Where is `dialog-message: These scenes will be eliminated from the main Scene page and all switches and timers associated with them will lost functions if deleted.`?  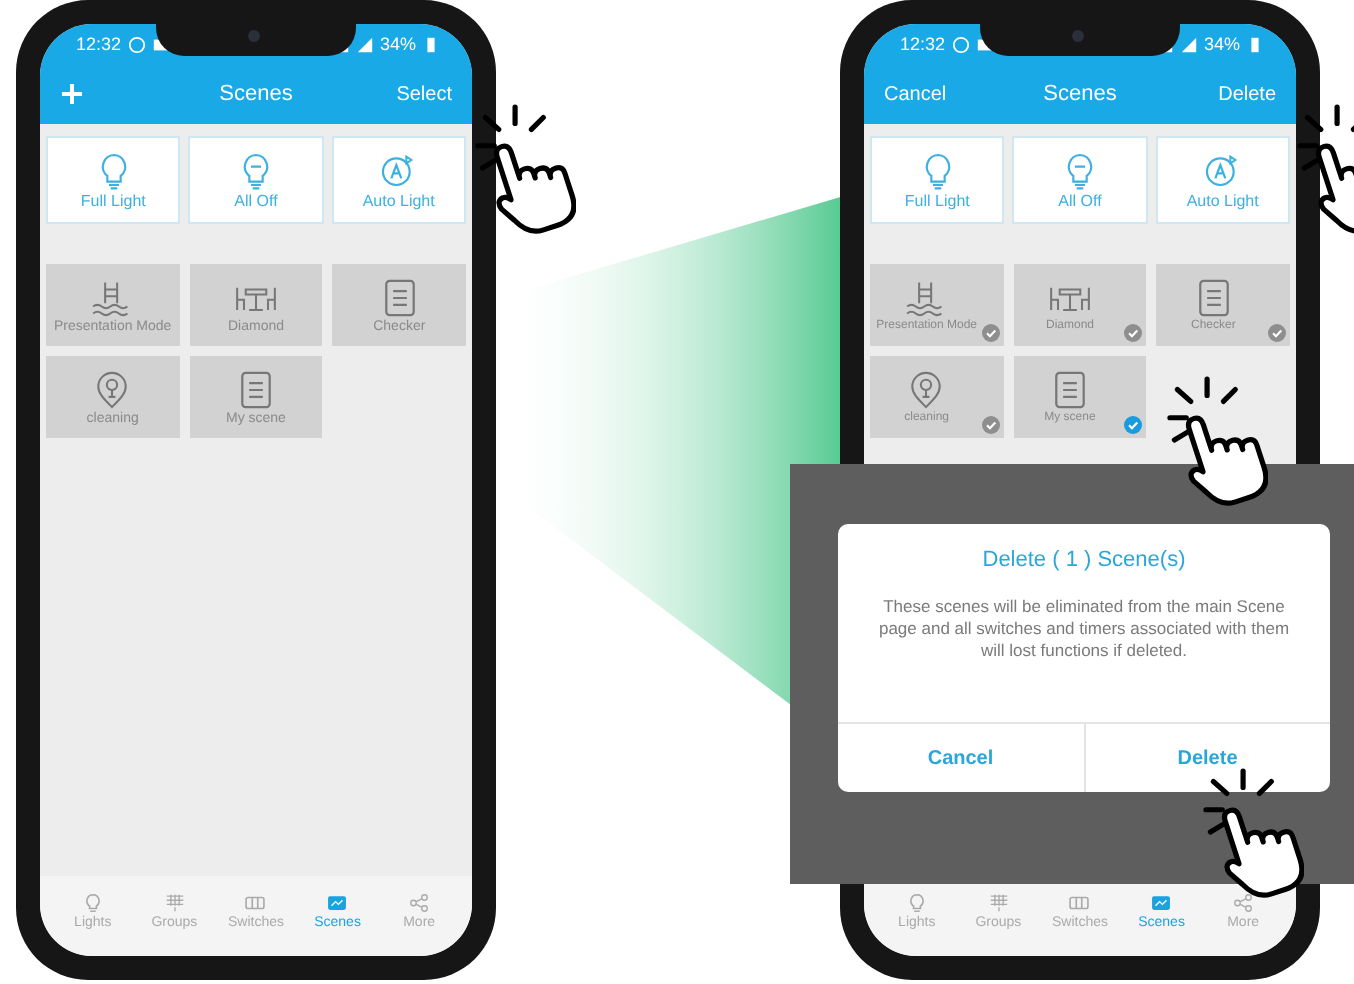
dialog-message: These scenes will be eliminated from the main Scene page and all switches and timers associated with them will lost functions if deleted. is located at coordinates (1084, 629).